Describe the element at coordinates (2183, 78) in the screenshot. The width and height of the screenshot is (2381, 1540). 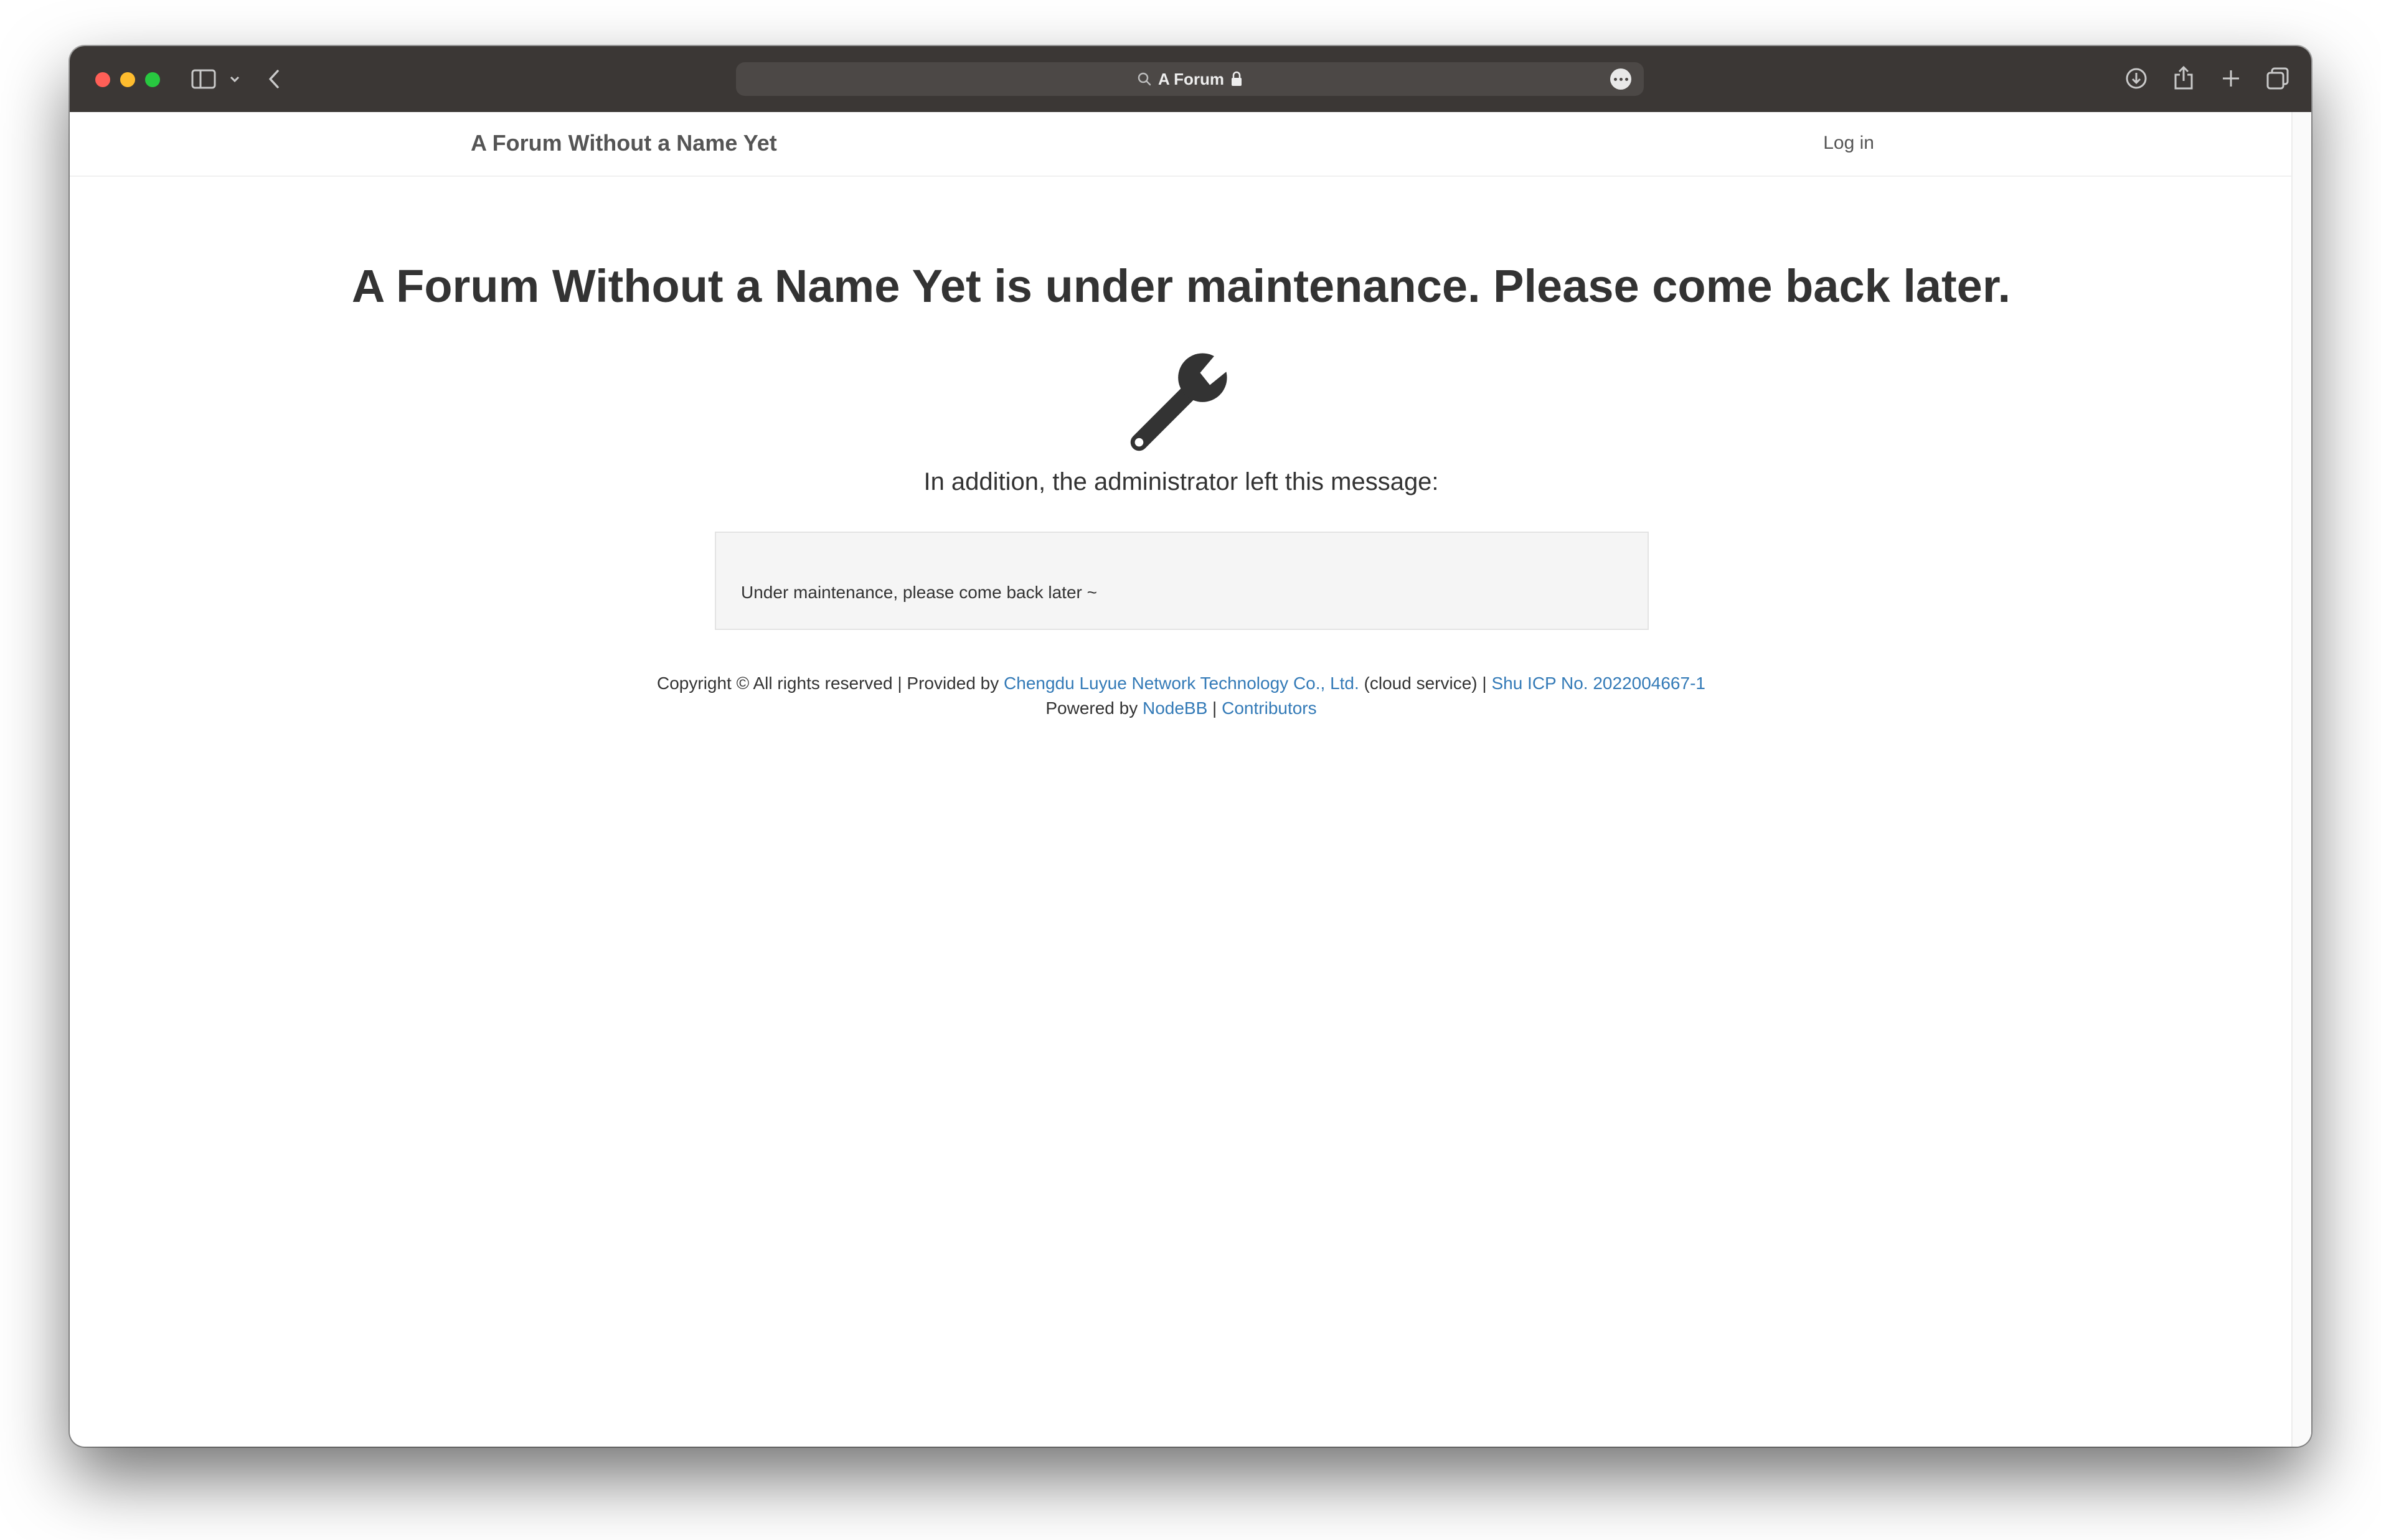
I see `share-icon` at that location.